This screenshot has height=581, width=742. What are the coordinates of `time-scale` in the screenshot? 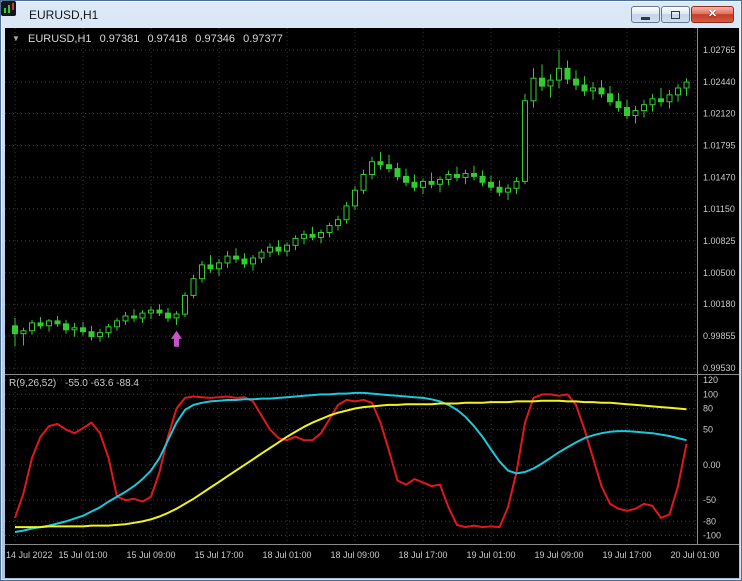 It's located at (372, 561).